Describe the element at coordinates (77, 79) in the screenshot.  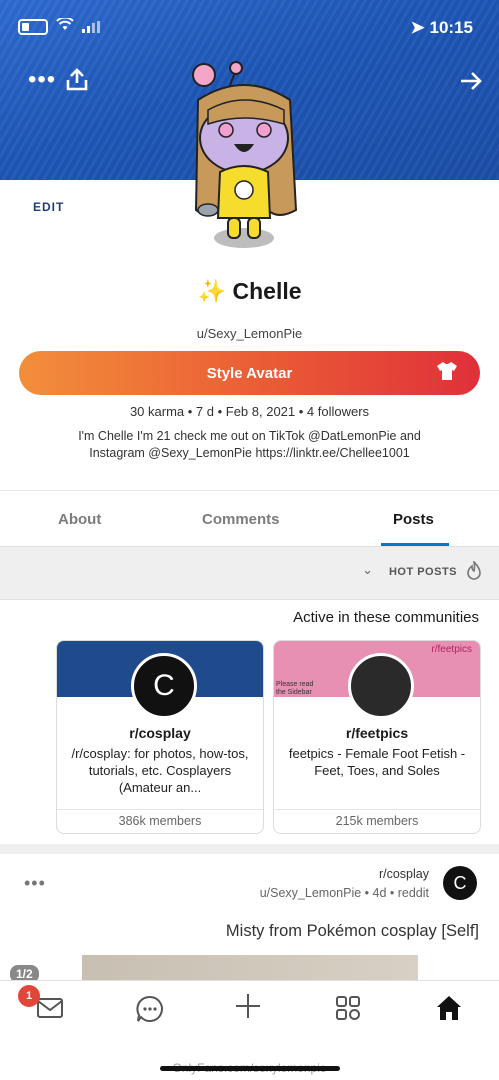
I see `upload-icon` at that location.